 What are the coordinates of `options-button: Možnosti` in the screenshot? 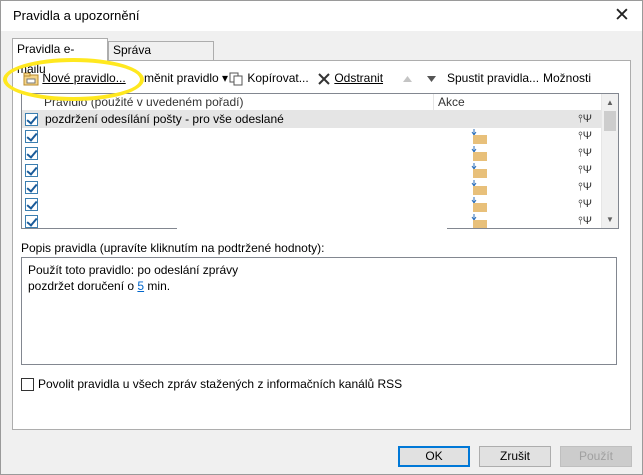 It's located at (567, 78).